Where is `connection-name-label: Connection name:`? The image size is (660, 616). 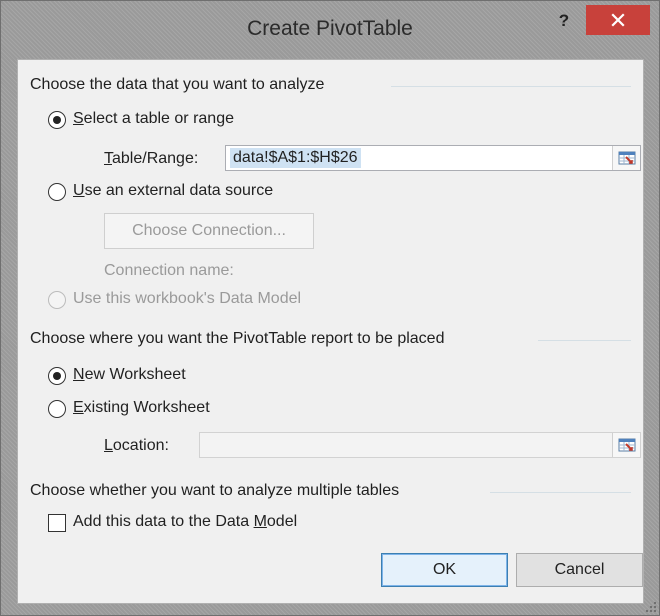 connection-name-label: Connection name: is located at coordinates (169, 270).